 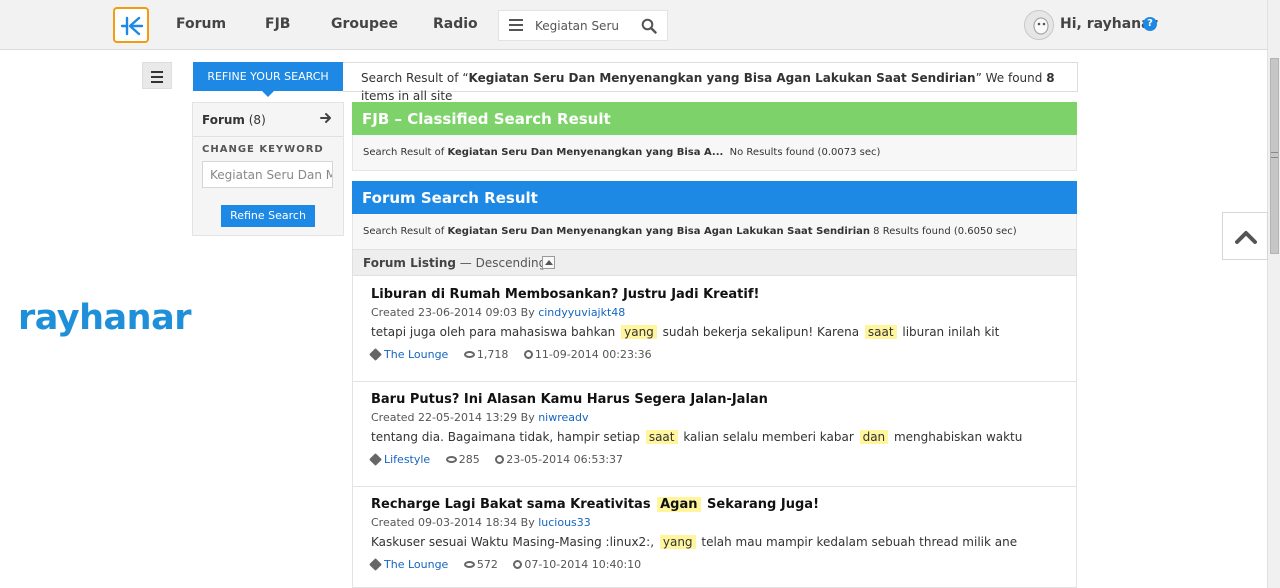 I want to click on result-created: Created 09-03-2014 18:34 By, so click(x=455, y=522).